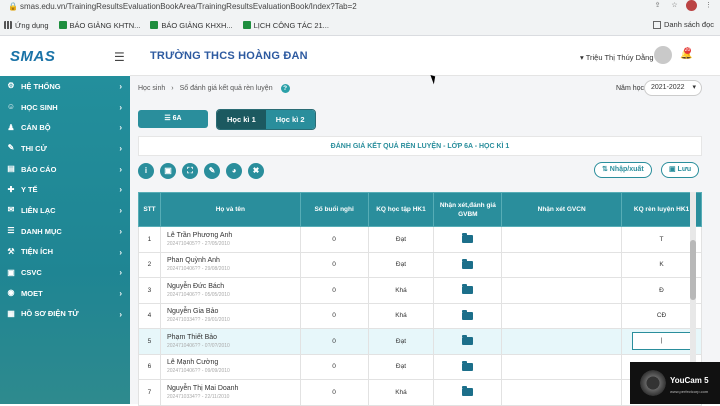 Image resolution: width=720 pixels, height=406 pixels. What do you see at coordinates (663, 55) in the screenshot?
I see `user-avatar` at bounding box center [663, 55].